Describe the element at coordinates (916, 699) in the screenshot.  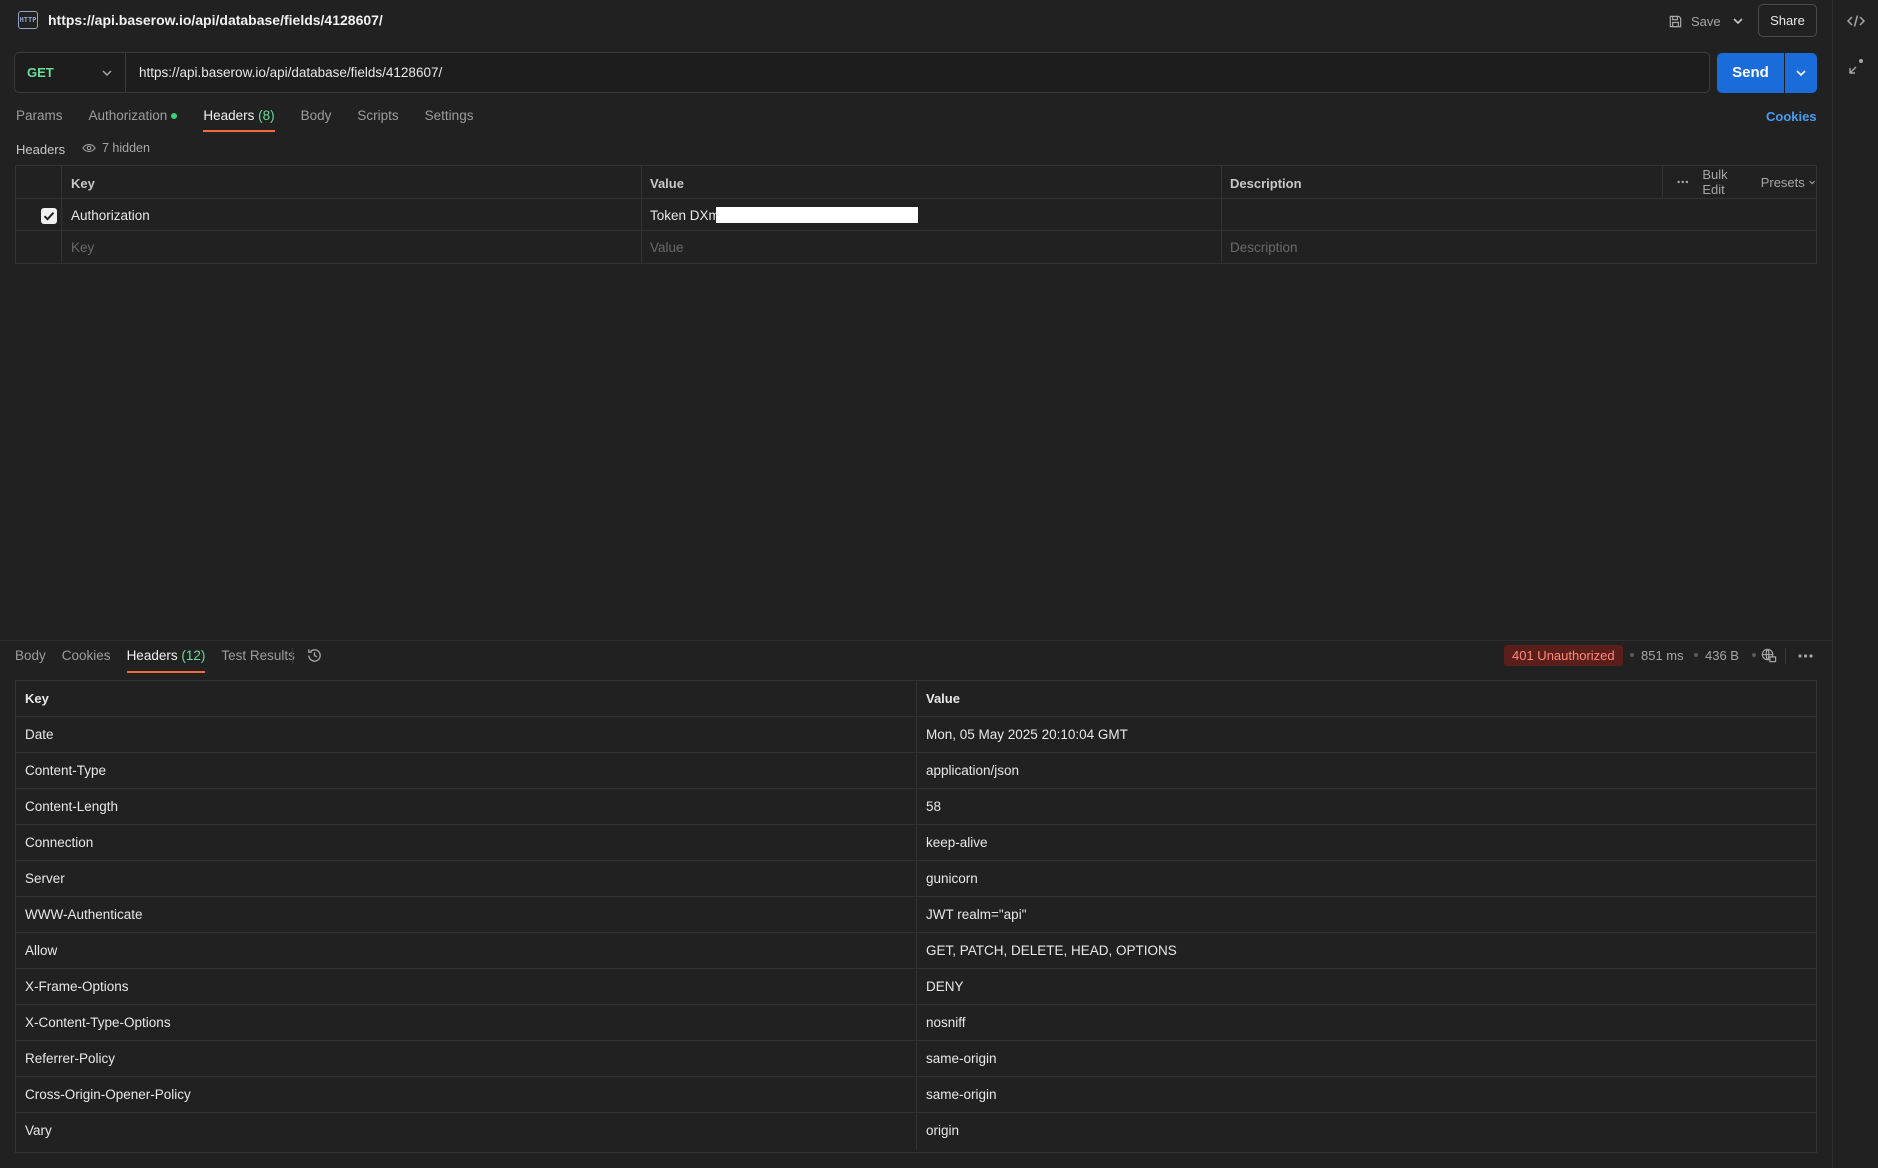
I see `table-header-row: Key Value` at that location.